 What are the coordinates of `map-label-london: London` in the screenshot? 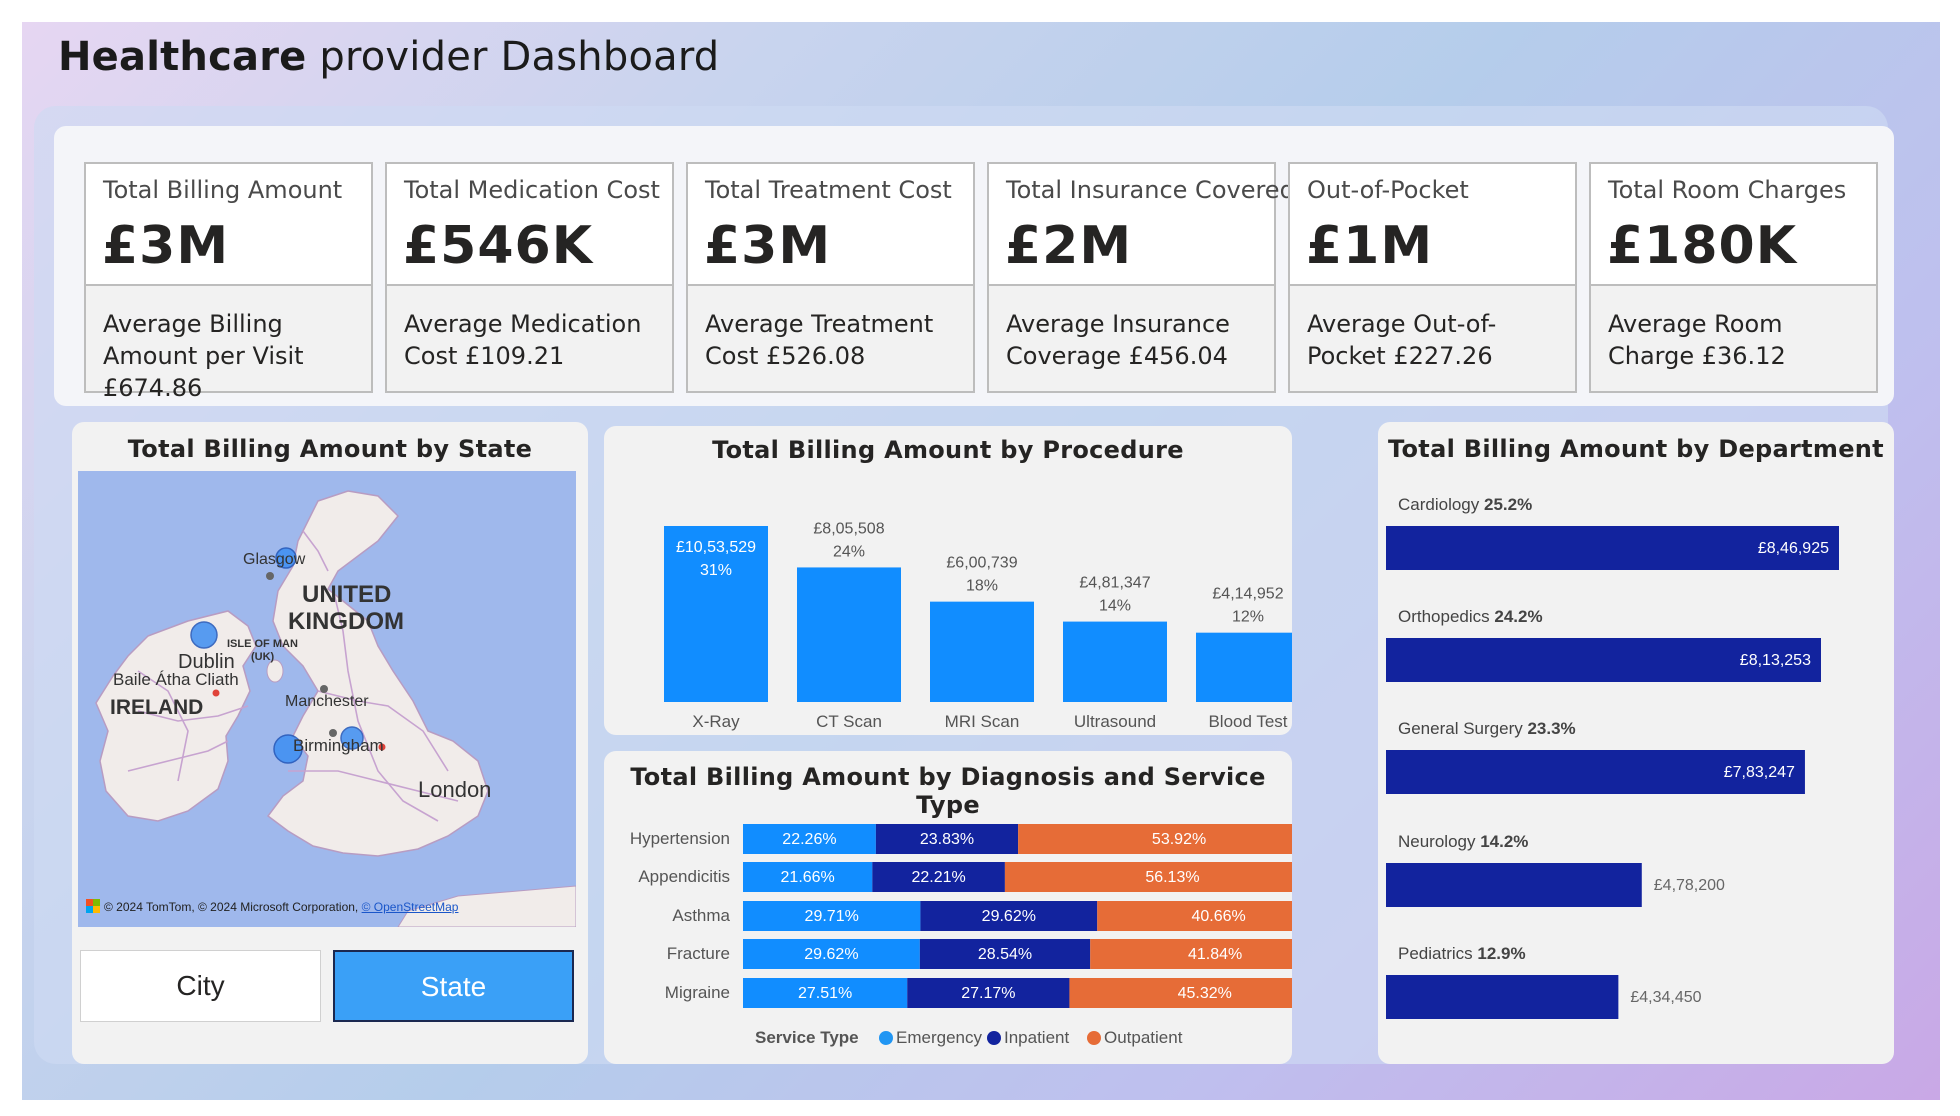 It's located at (454, 789).